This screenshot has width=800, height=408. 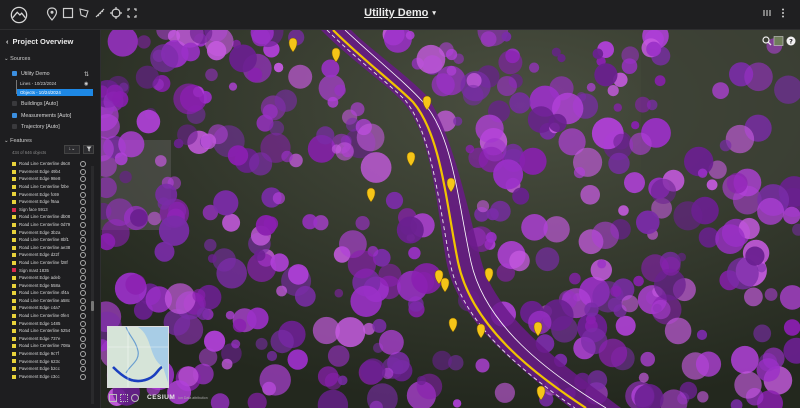 I want to click on feature-list-item: Road Line Centerline f28f, so click(x=50, y=263).